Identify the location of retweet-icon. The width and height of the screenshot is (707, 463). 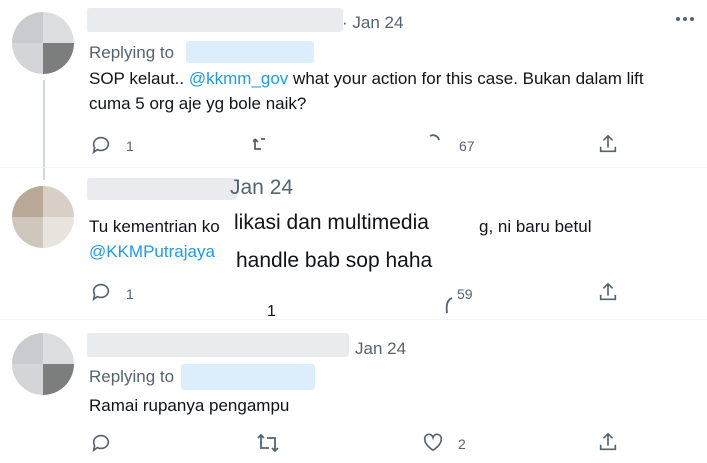
(268, 443).